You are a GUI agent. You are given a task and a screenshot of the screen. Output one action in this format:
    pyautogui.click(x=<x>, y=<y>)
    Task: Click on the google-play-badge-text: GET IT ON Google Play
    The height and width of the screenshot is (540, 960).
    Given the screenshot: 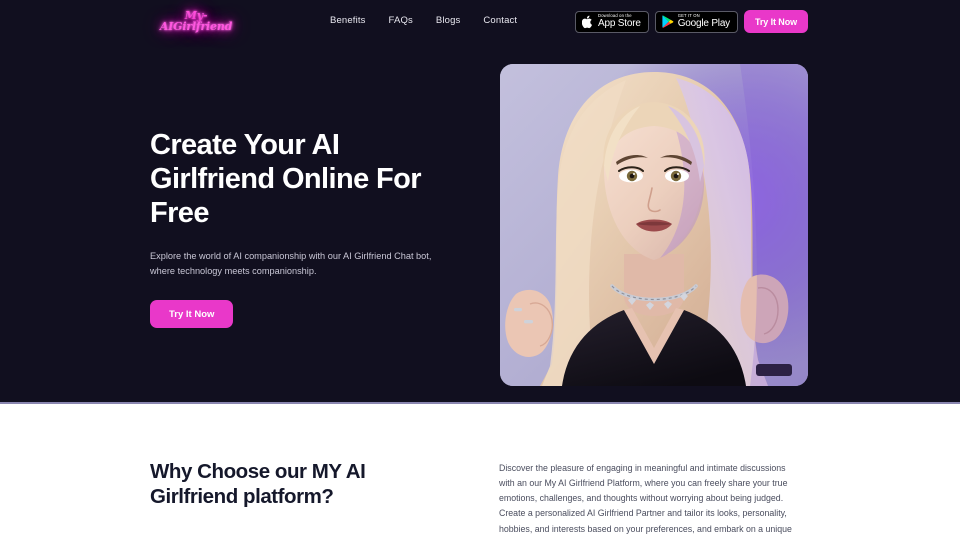 What is the action you would take?
    pyautogui.click(x=703, y=21)
    